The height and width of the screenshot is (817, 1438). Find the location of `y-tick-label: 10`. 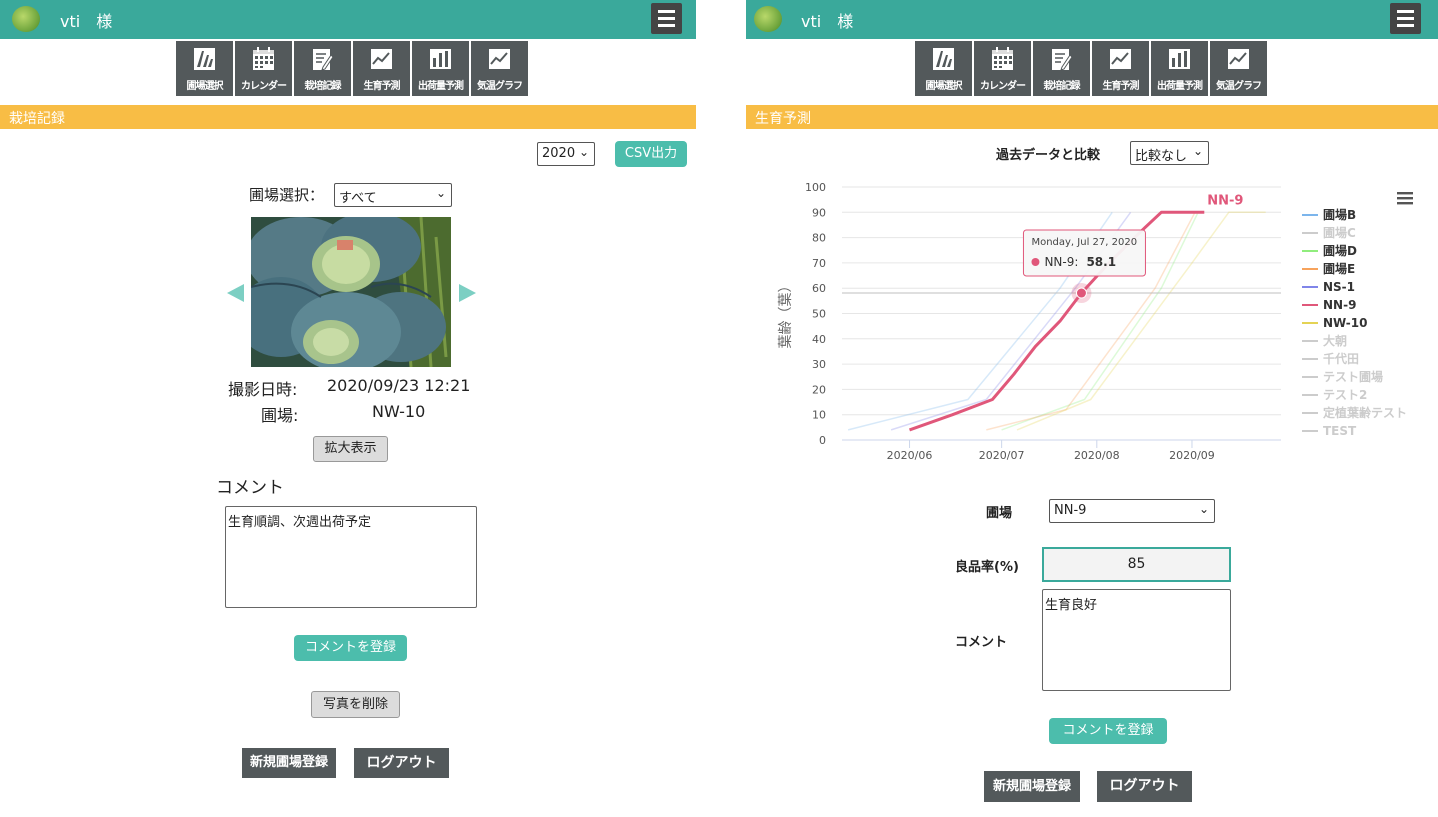

y-tick-label: 10 is located at coordinates (819, 415).